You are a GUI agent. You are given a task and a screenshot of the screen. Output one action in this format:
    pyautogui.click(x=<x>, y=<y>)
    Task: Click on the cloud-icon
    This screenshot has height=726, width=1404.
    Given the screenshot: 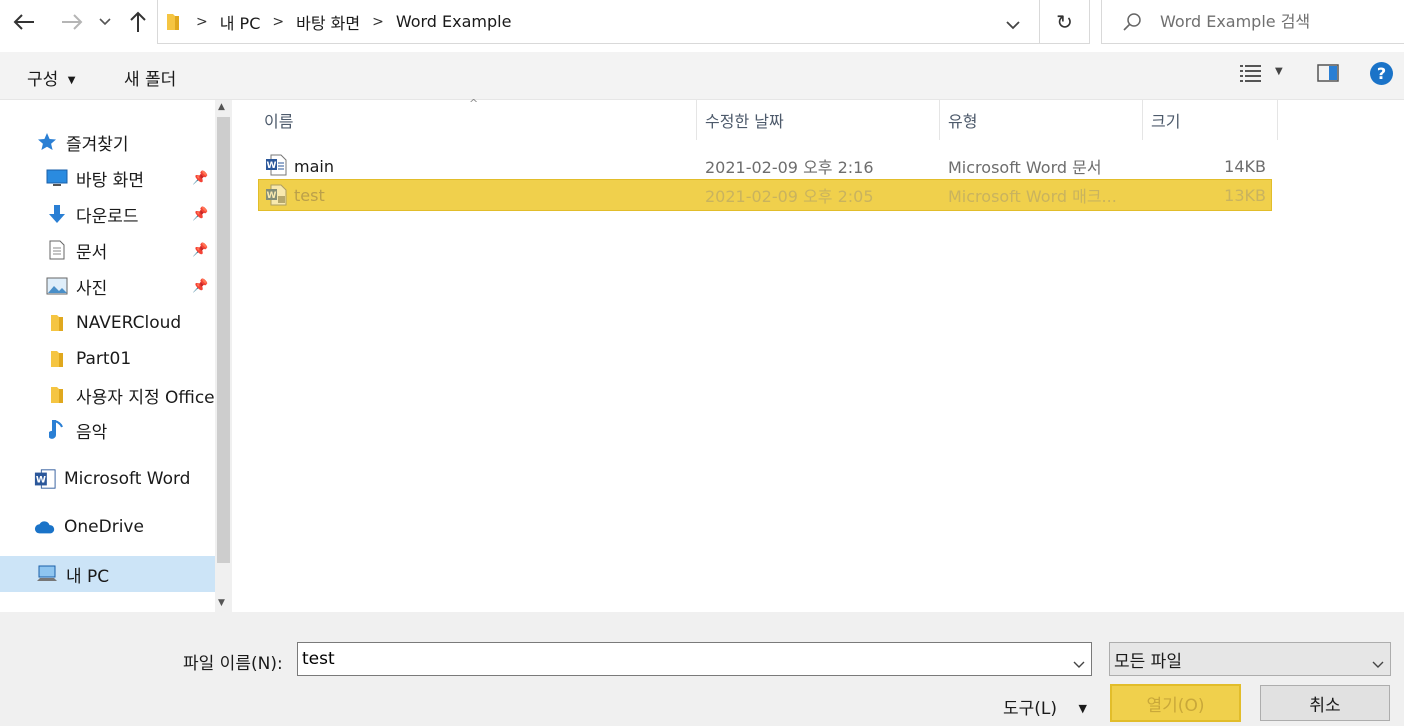 What is the action you would take?
    pyautogui.click(x=45, y=527)
    